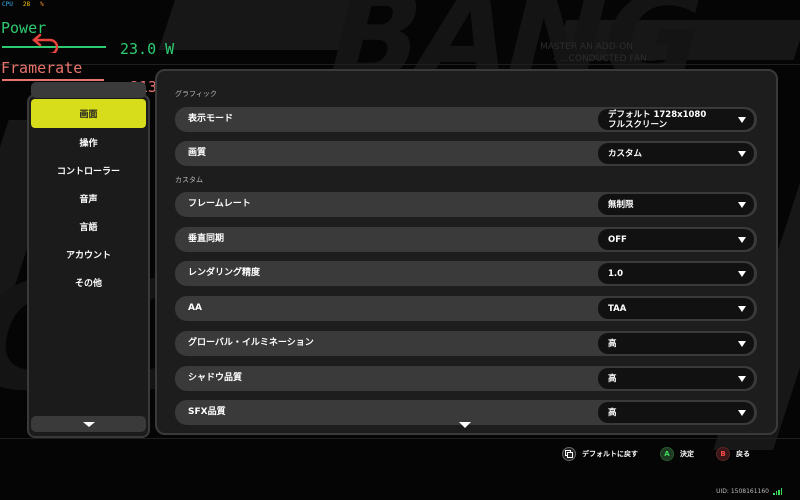 Image resolution: width=800 pixels, height=500 pixels. What do you see at coordinates (88, 282) in the screenshot?
I see `sidebar-item-other: その他` at bounding box center [88, 282].